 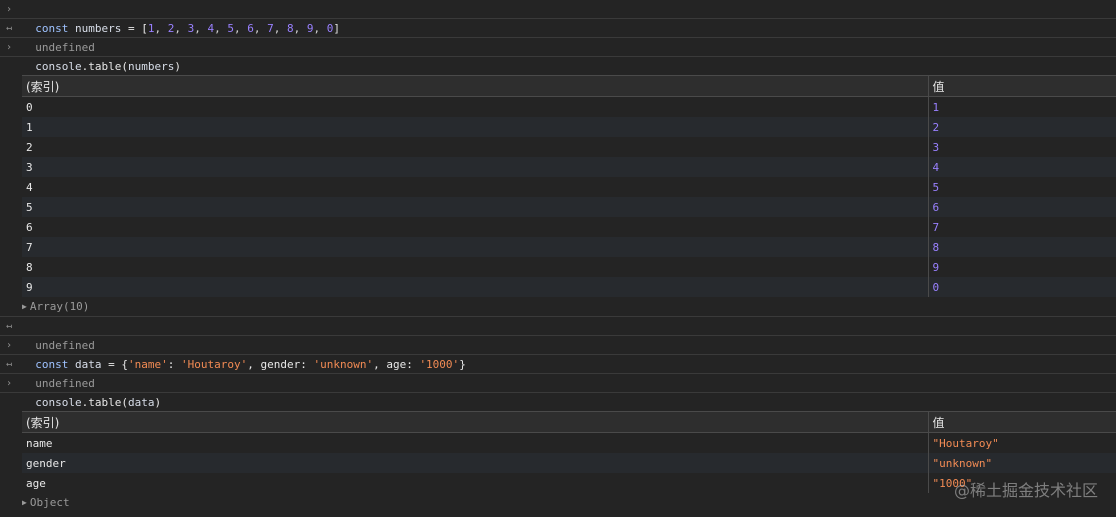 What do you see at coordinates (1021, 207) in the screenshot?
I see `value-cell: 6` at bounding box center [1021, 207].